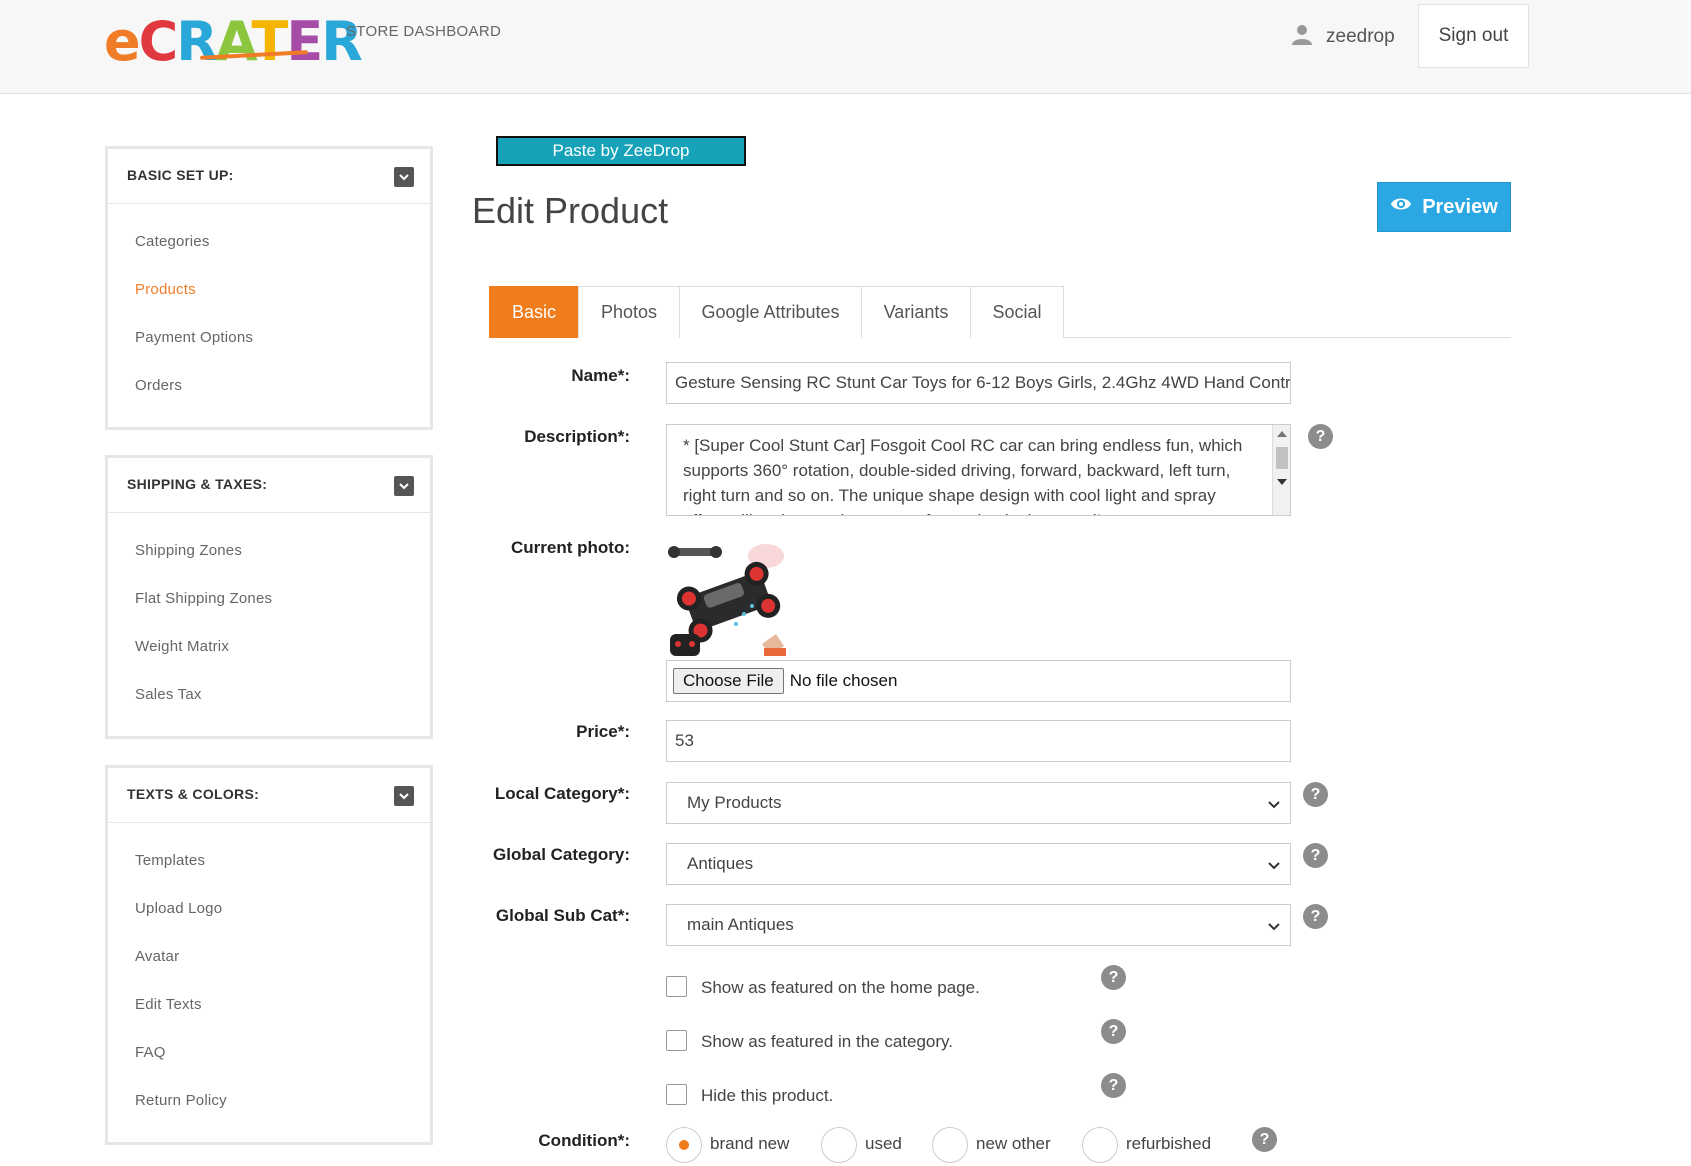 The image size is (1691, 1166). Describe the element at coordinates (269, 1053) in the screenshot. I see `sidebar-item-faq: FAQ` at that location.